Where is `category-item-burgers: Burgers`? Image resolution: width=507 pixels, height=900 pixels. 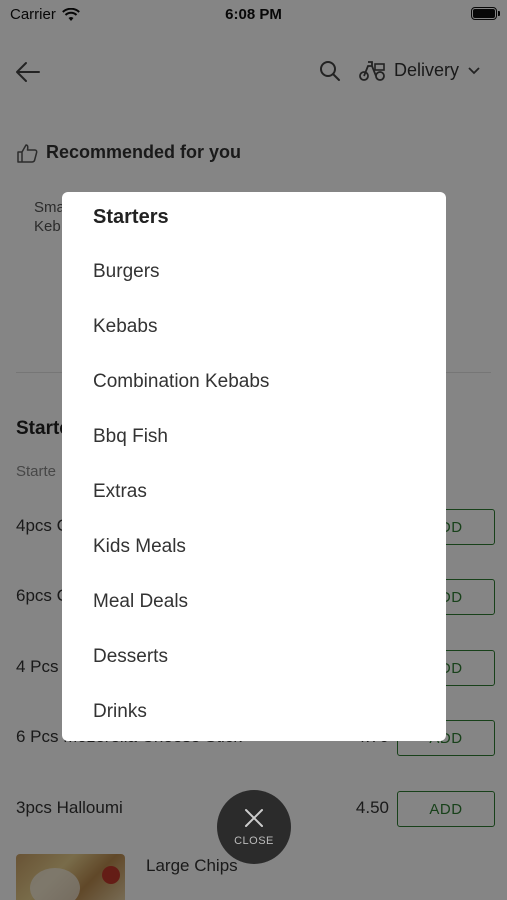
category-item-burgers: Burgers is located at coordinates (126, 272).